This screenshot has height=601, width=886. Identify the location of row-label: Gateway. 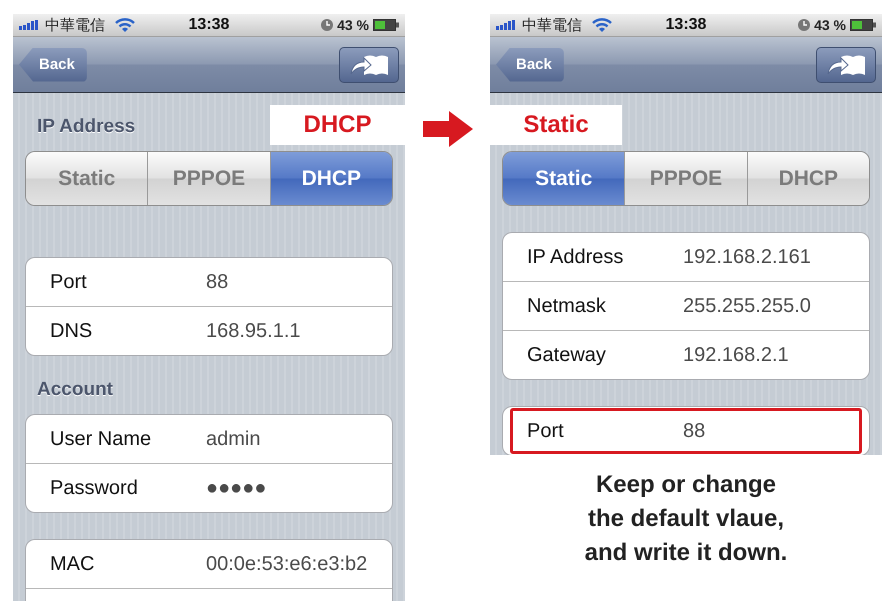
(566, 355).